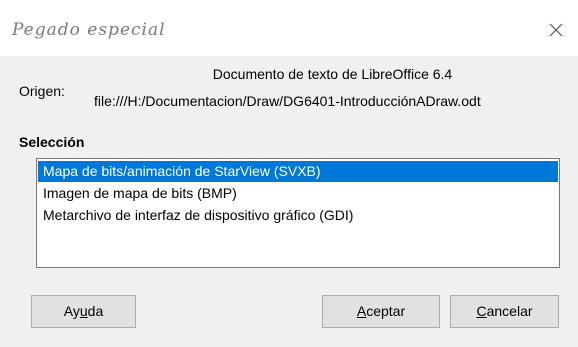  Describe the element at coordinates (71, 311) in the screenshot. I see `help-button-label-pre: Ay` at that location.